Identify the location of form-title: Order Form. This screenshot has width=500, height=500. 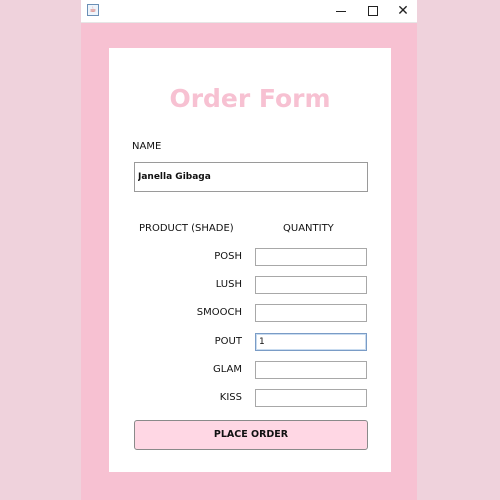
(250, 98).